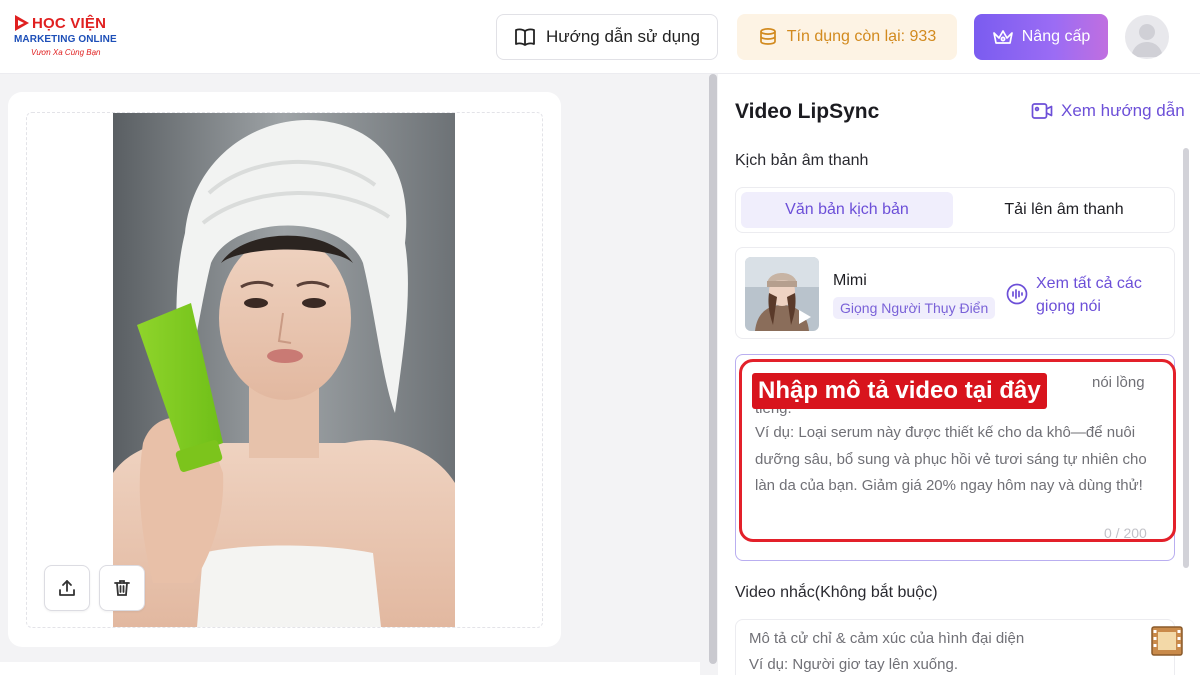  I want to click on upgrade-label: Nâng cấp, so click(1056, 36).